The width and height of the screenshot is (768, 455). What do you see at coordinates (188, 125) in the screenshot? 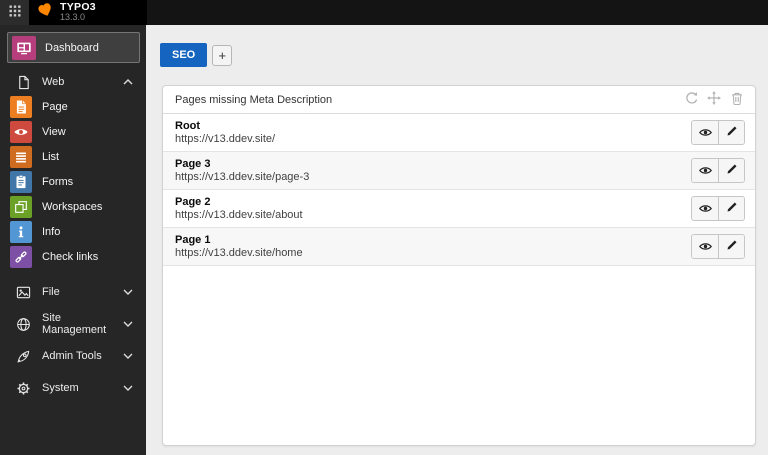
I see `row-title: Root` at bounding box center [188, 125].